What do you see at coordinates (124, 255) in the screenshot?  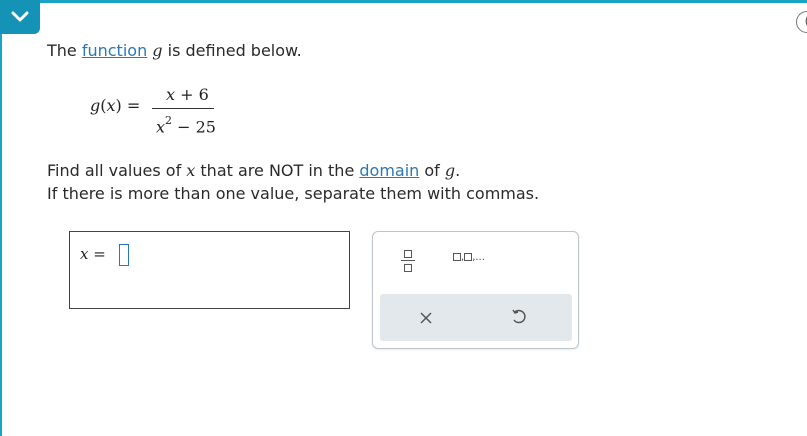 I see `answer-input` at bounding box center [124, 255].